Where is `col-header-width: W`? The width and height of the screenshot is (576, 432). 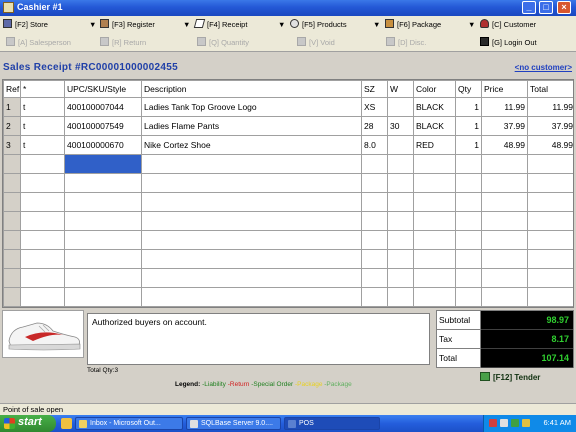
col-header-width: W is located at coordinates (400, 89).